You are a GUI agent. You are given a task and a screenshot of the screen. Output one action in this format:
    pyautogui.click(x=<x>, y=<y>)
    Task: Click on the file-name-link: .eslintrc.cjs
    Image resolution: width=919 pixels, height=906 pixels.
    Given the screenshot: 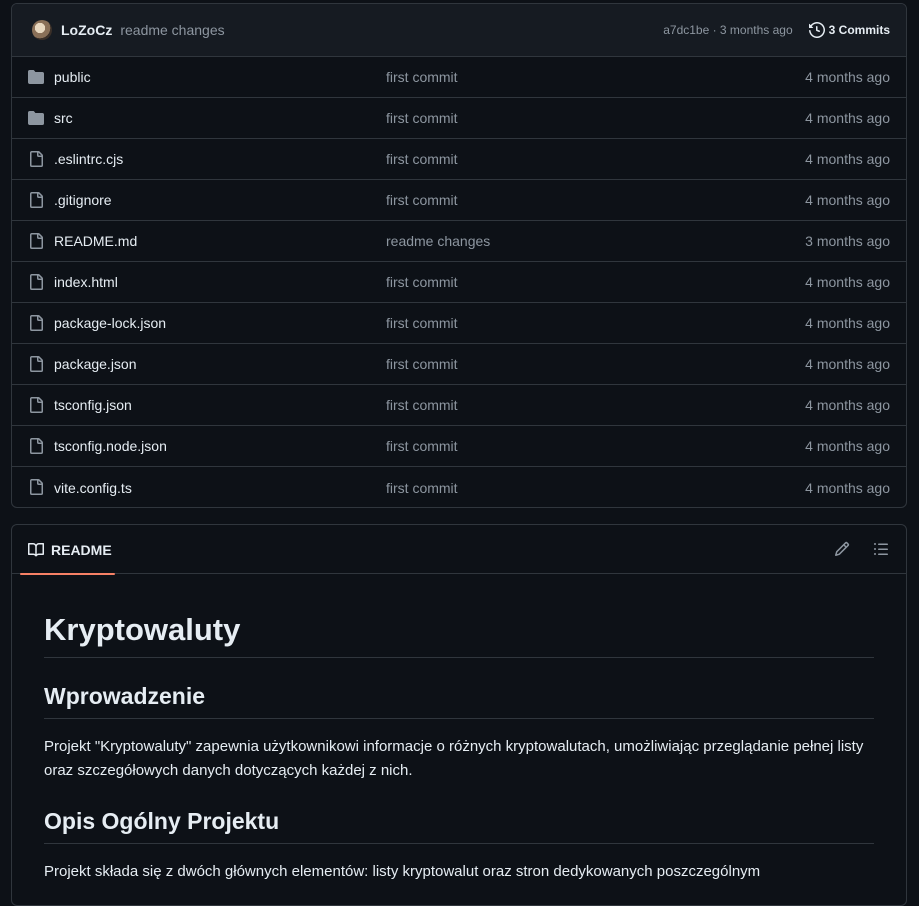 What is the action you would take?
    pyautogui.click(x=88, y=159)
    